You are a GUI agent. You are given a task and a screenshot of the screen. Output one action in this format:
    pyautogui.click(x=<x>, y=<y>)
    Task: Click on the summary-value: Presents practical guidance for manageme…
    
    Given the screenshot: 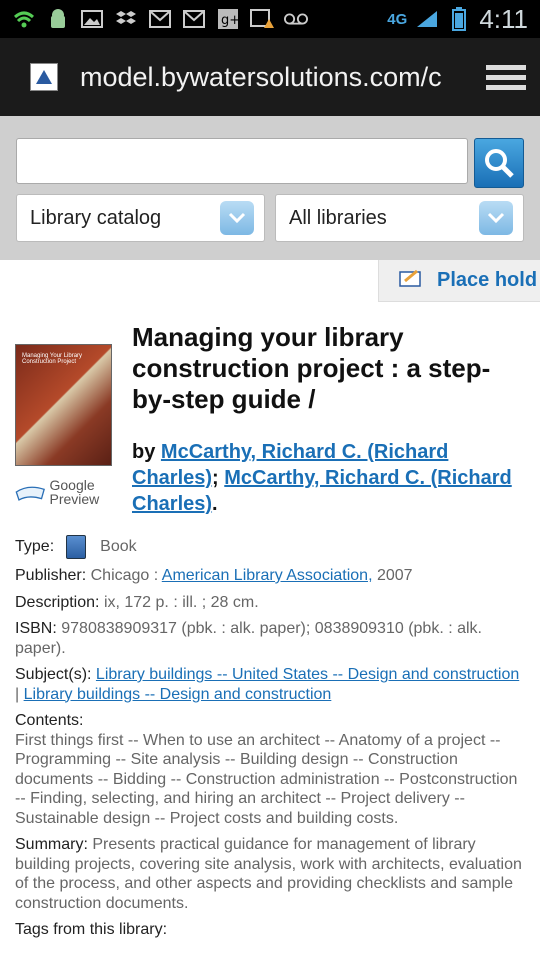 What is the action you would take?
    pyautogui.click(x=268, y=874)
    